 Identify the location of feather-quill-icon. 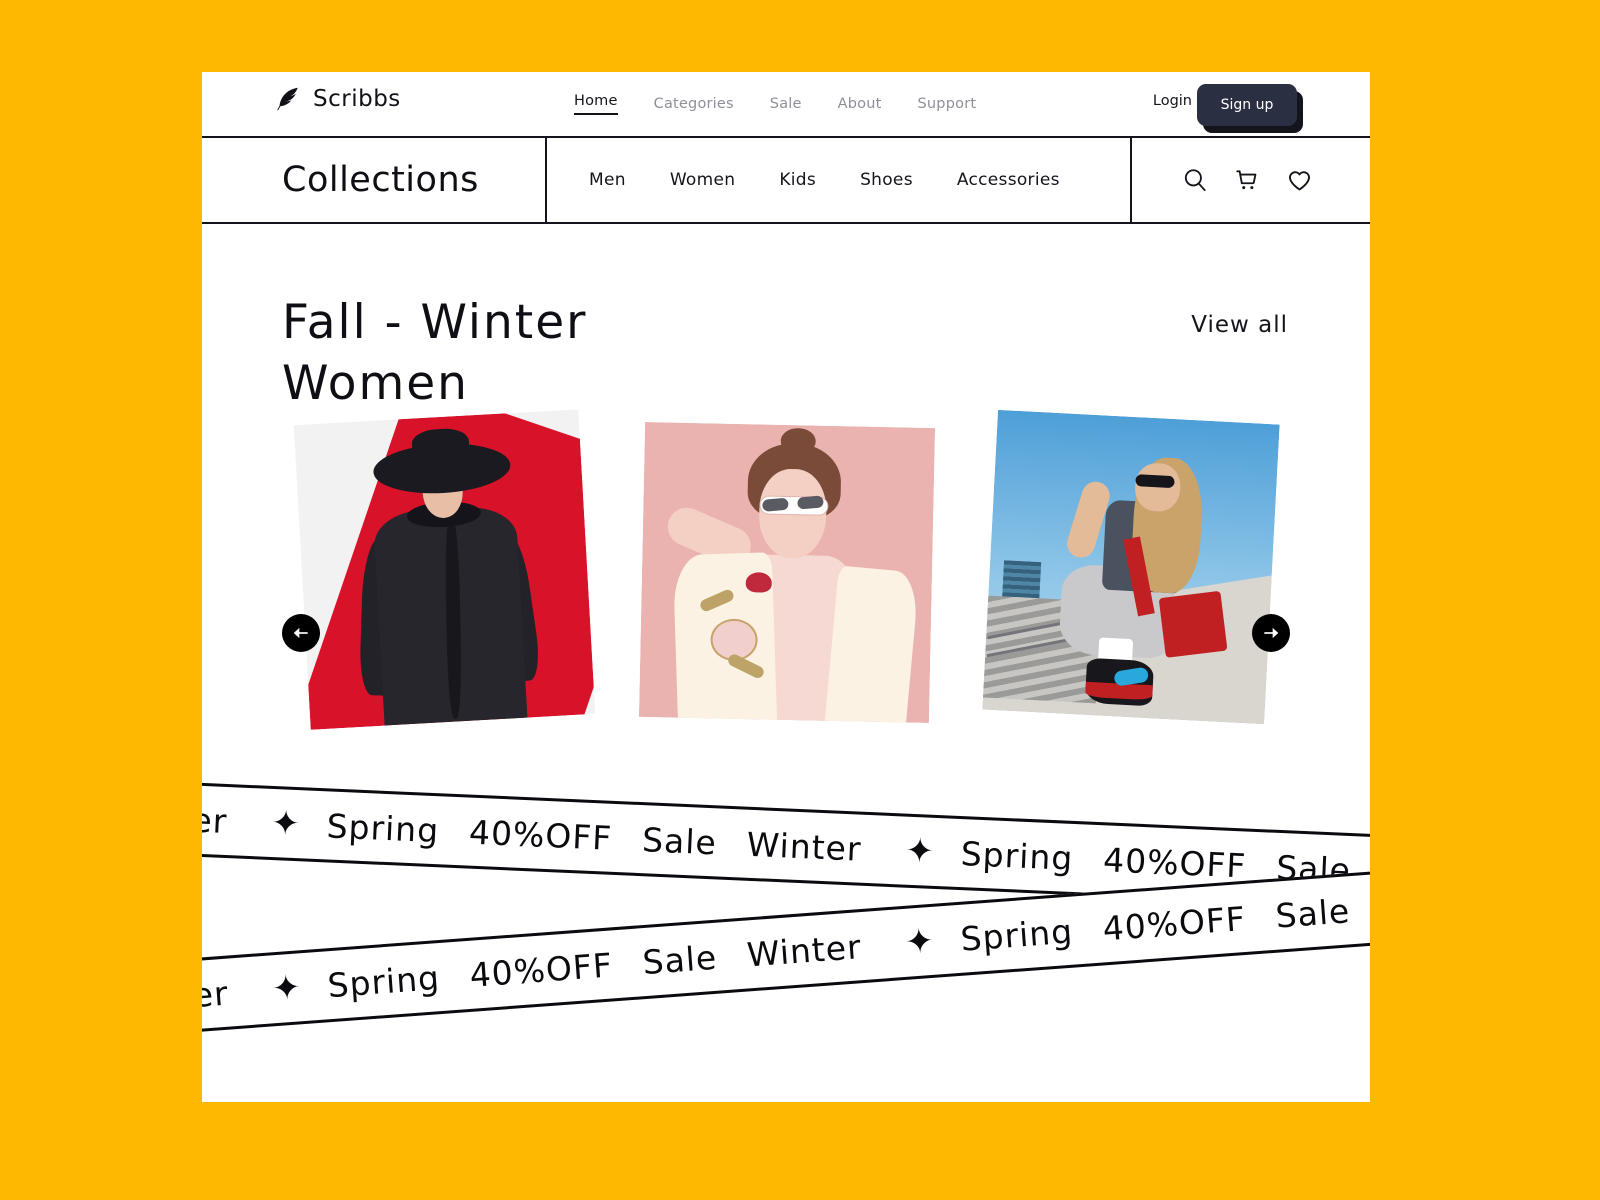
(288, 99).